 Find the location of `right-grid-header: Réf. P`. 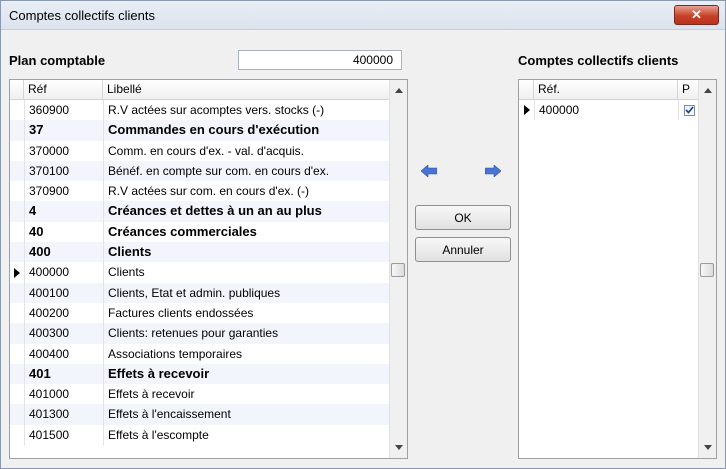

right-grid-header: Réf. P is located at coordinates (609, 90).